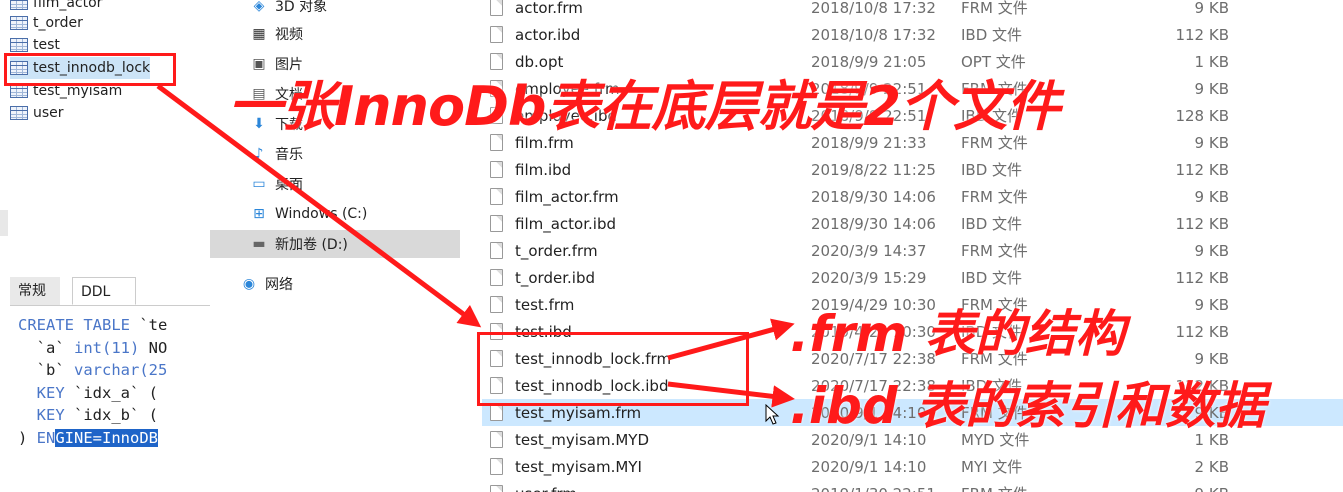 This screenshot has width=1343, height=492. What do you see at coordinates (644, 106) in the screenshot?
I see `annotation-innodb-two-files: 一张InnoDb表在底层就是2个文件` at bounding box center [644, 106].